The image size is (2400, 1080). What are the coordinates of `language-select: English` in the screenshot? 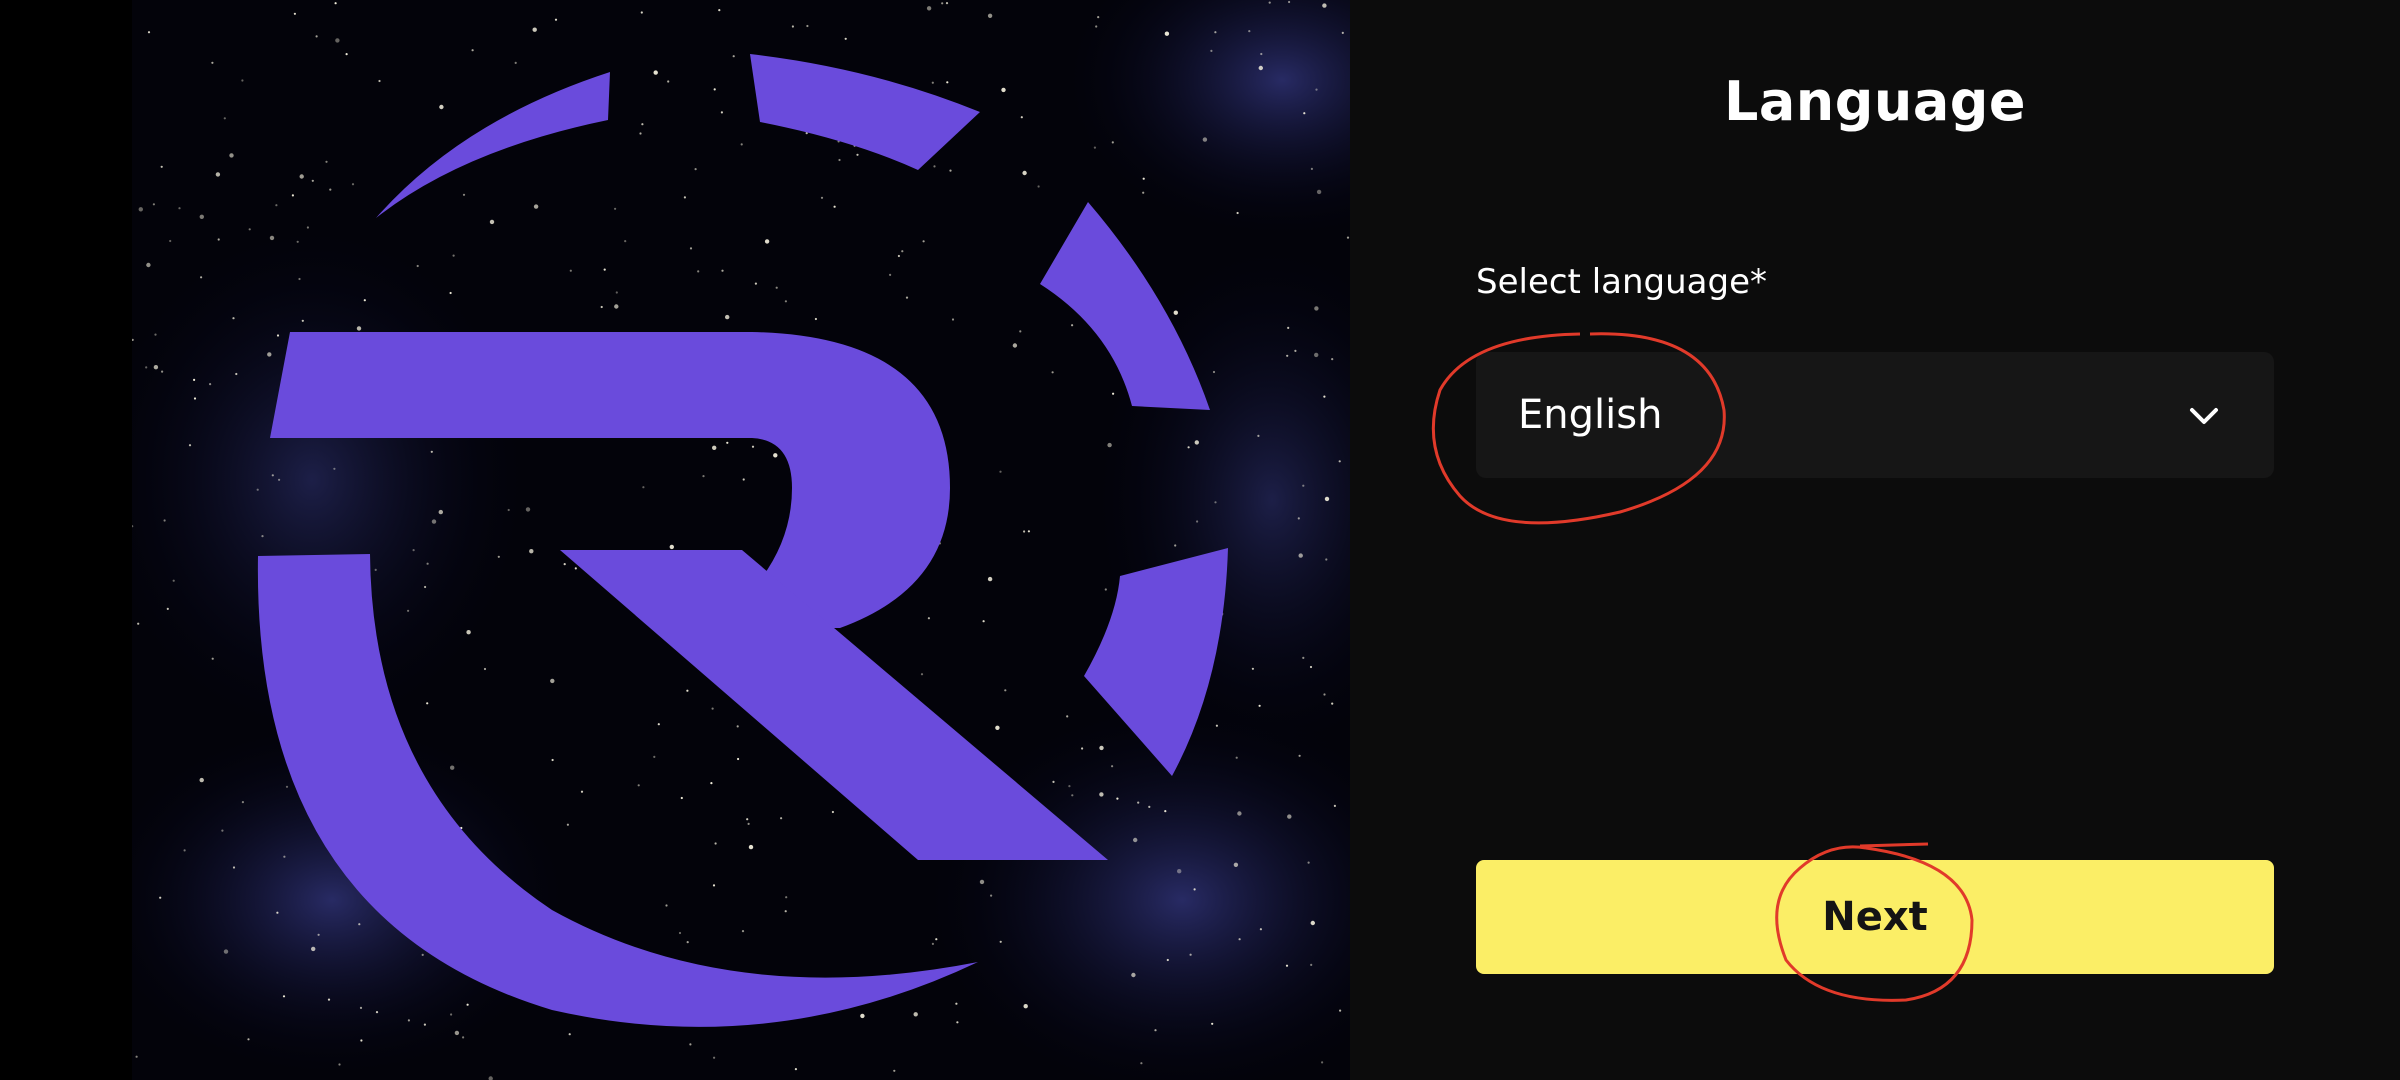 It's located at (1875, 415).